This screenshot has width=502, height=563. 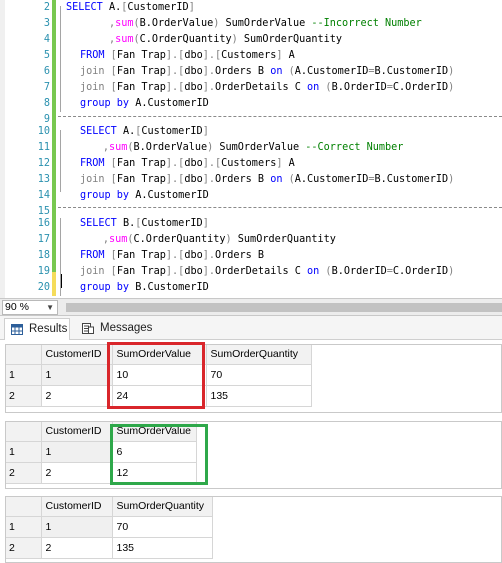 What do you see at coordinates (359, 271) in the screenshot?
I see `code-token: B.OrderID` at bounding box center [359, 271].